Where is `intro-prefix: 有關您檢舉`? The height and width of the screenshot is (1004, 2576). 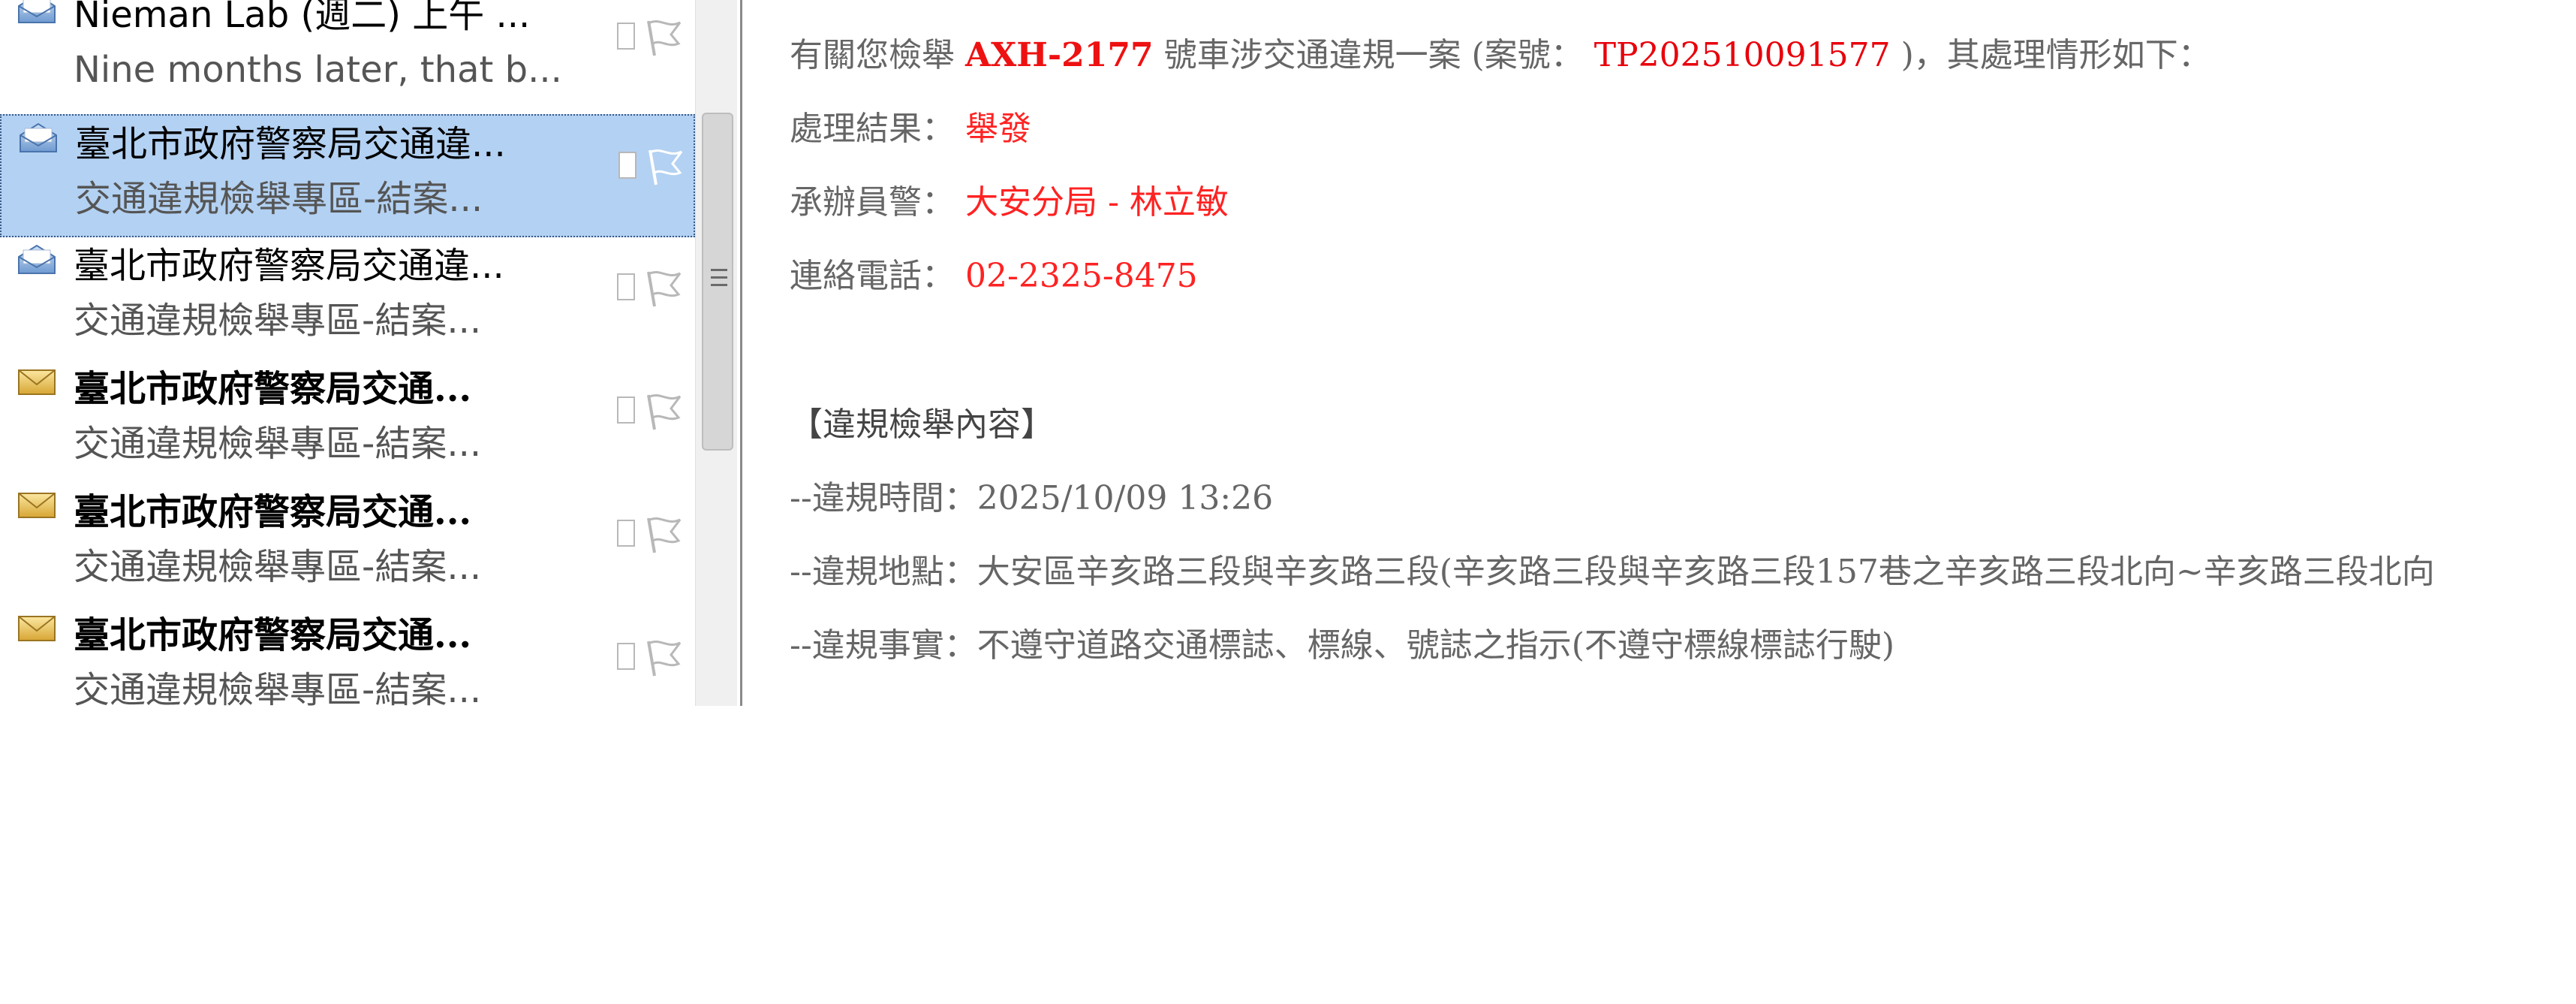 intro-prefix: 有關您檢舉 is located at coordinates (877, 55).